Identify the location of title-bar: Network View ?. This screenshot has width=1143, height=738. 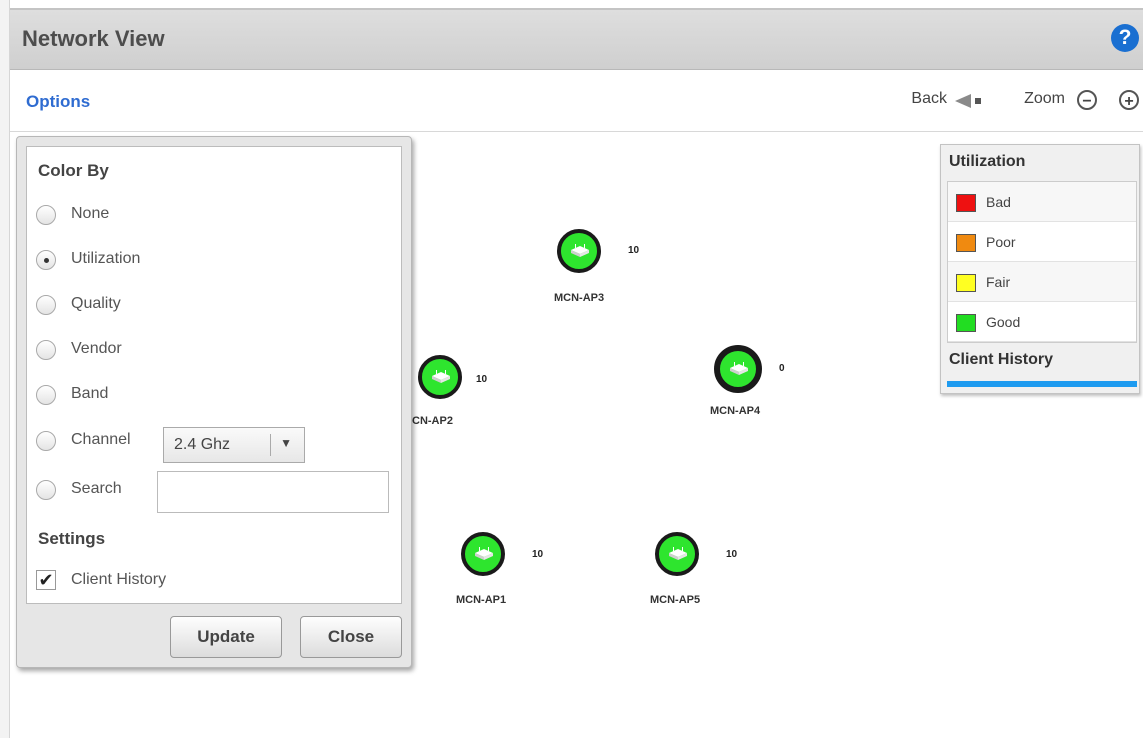
(576, 39).